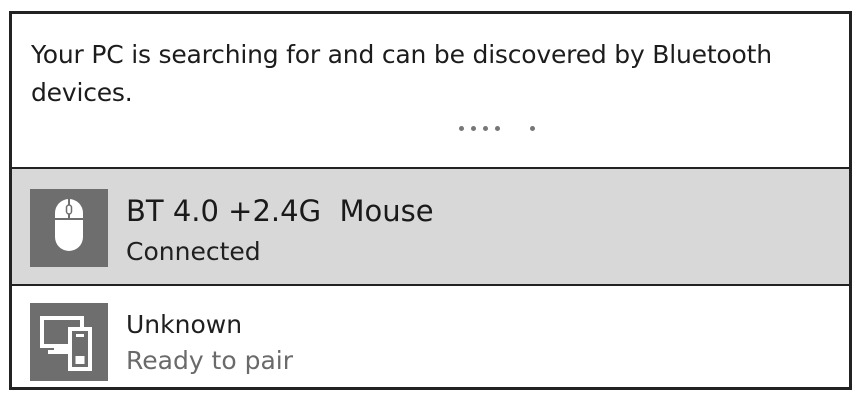  What do you see at coordinates (69, 225) in the screenshot?
I see `mouse-icon-graphic` at bounding box center [69, 225].